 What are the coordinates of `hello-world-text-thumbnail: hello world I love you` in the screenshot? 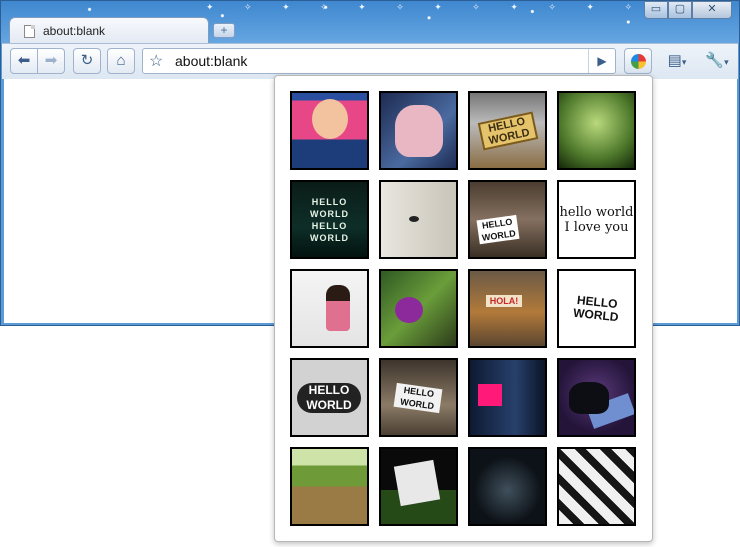 It's located at (596, 219).